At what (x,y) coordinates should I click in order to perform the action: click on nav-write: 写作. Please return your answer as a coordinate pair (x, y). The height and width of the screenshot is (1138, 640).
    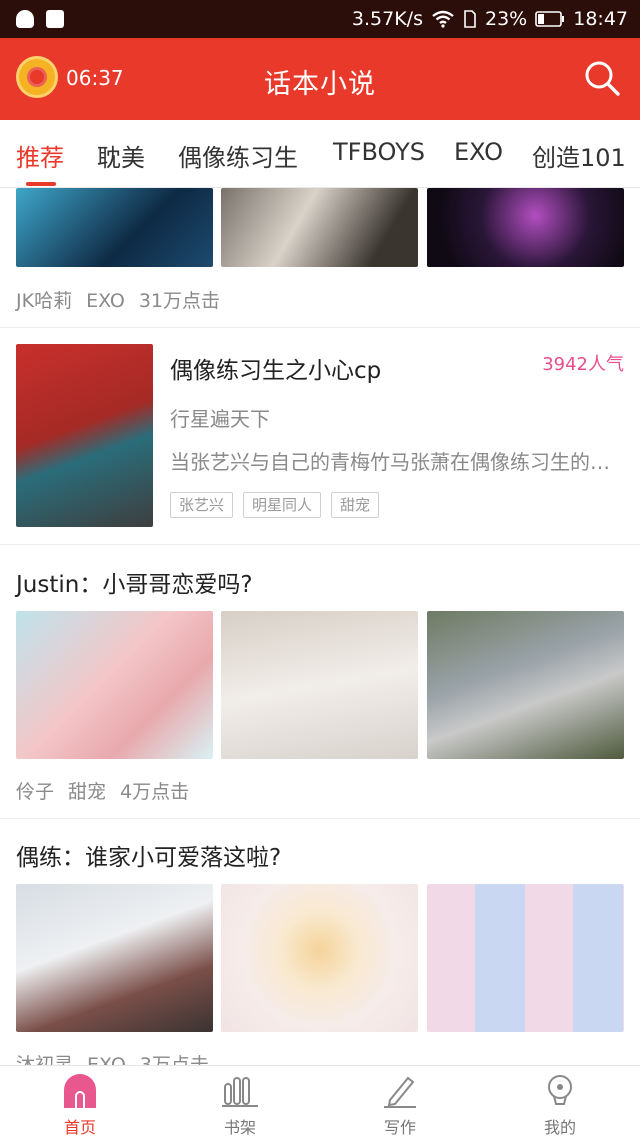
    Looking at the image, I should click on (400, 1102).